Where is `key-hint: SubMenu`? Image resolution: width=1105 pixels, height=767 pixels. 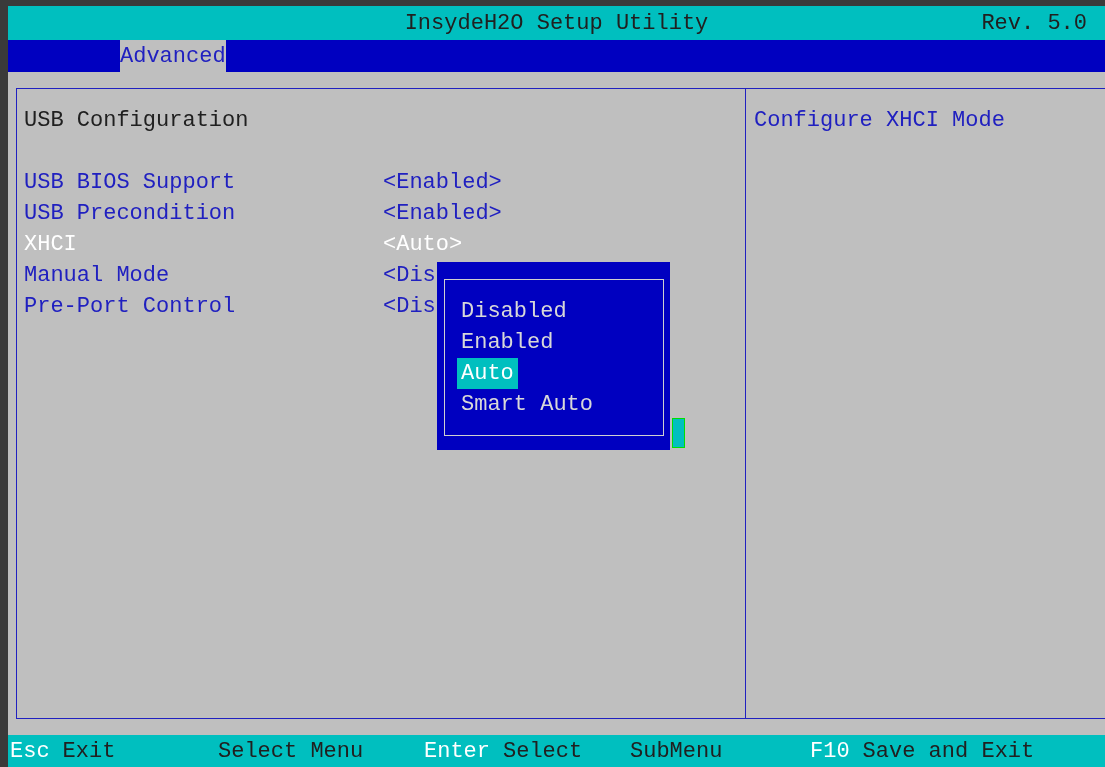
key-hint: SubMenu is located at coordinates (676, 751).